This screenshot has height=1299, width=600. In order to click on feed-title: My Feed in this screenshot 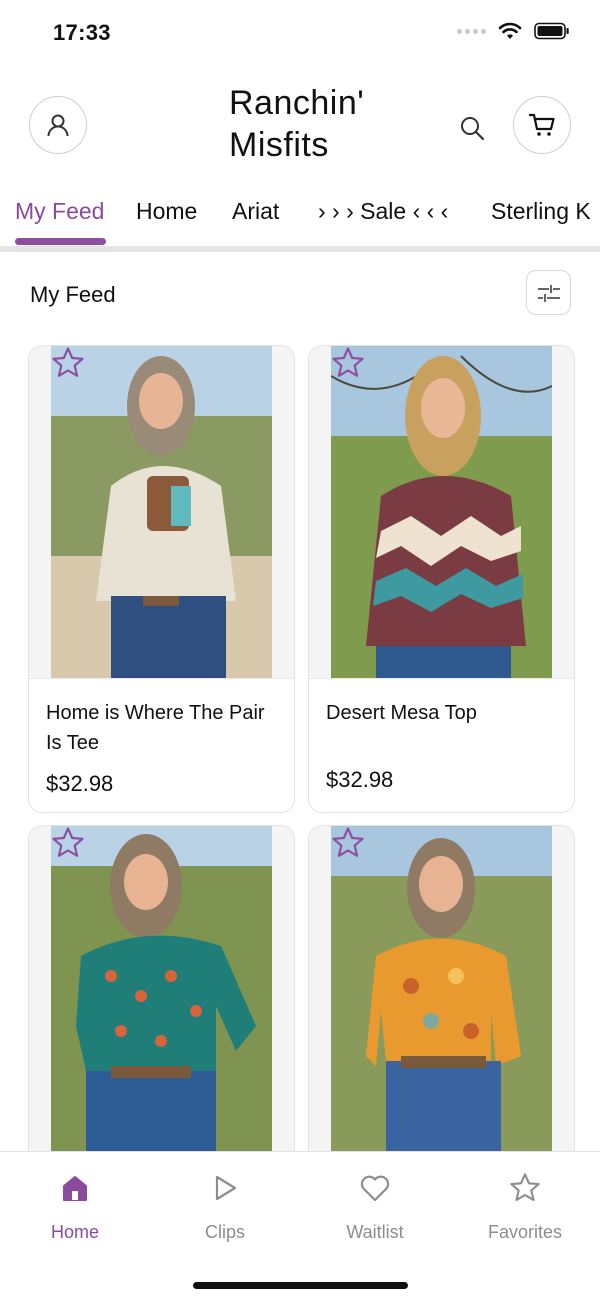, I will do `click(73, 294)`.